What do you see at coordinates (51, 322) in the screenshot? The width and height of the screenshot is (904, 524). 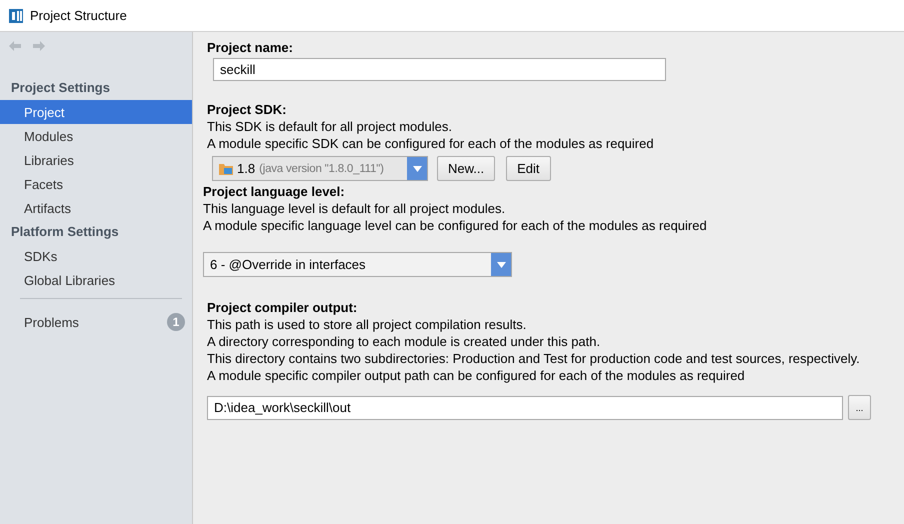 I see `sidebar-item: Problems` at bounding box center [51, 322].